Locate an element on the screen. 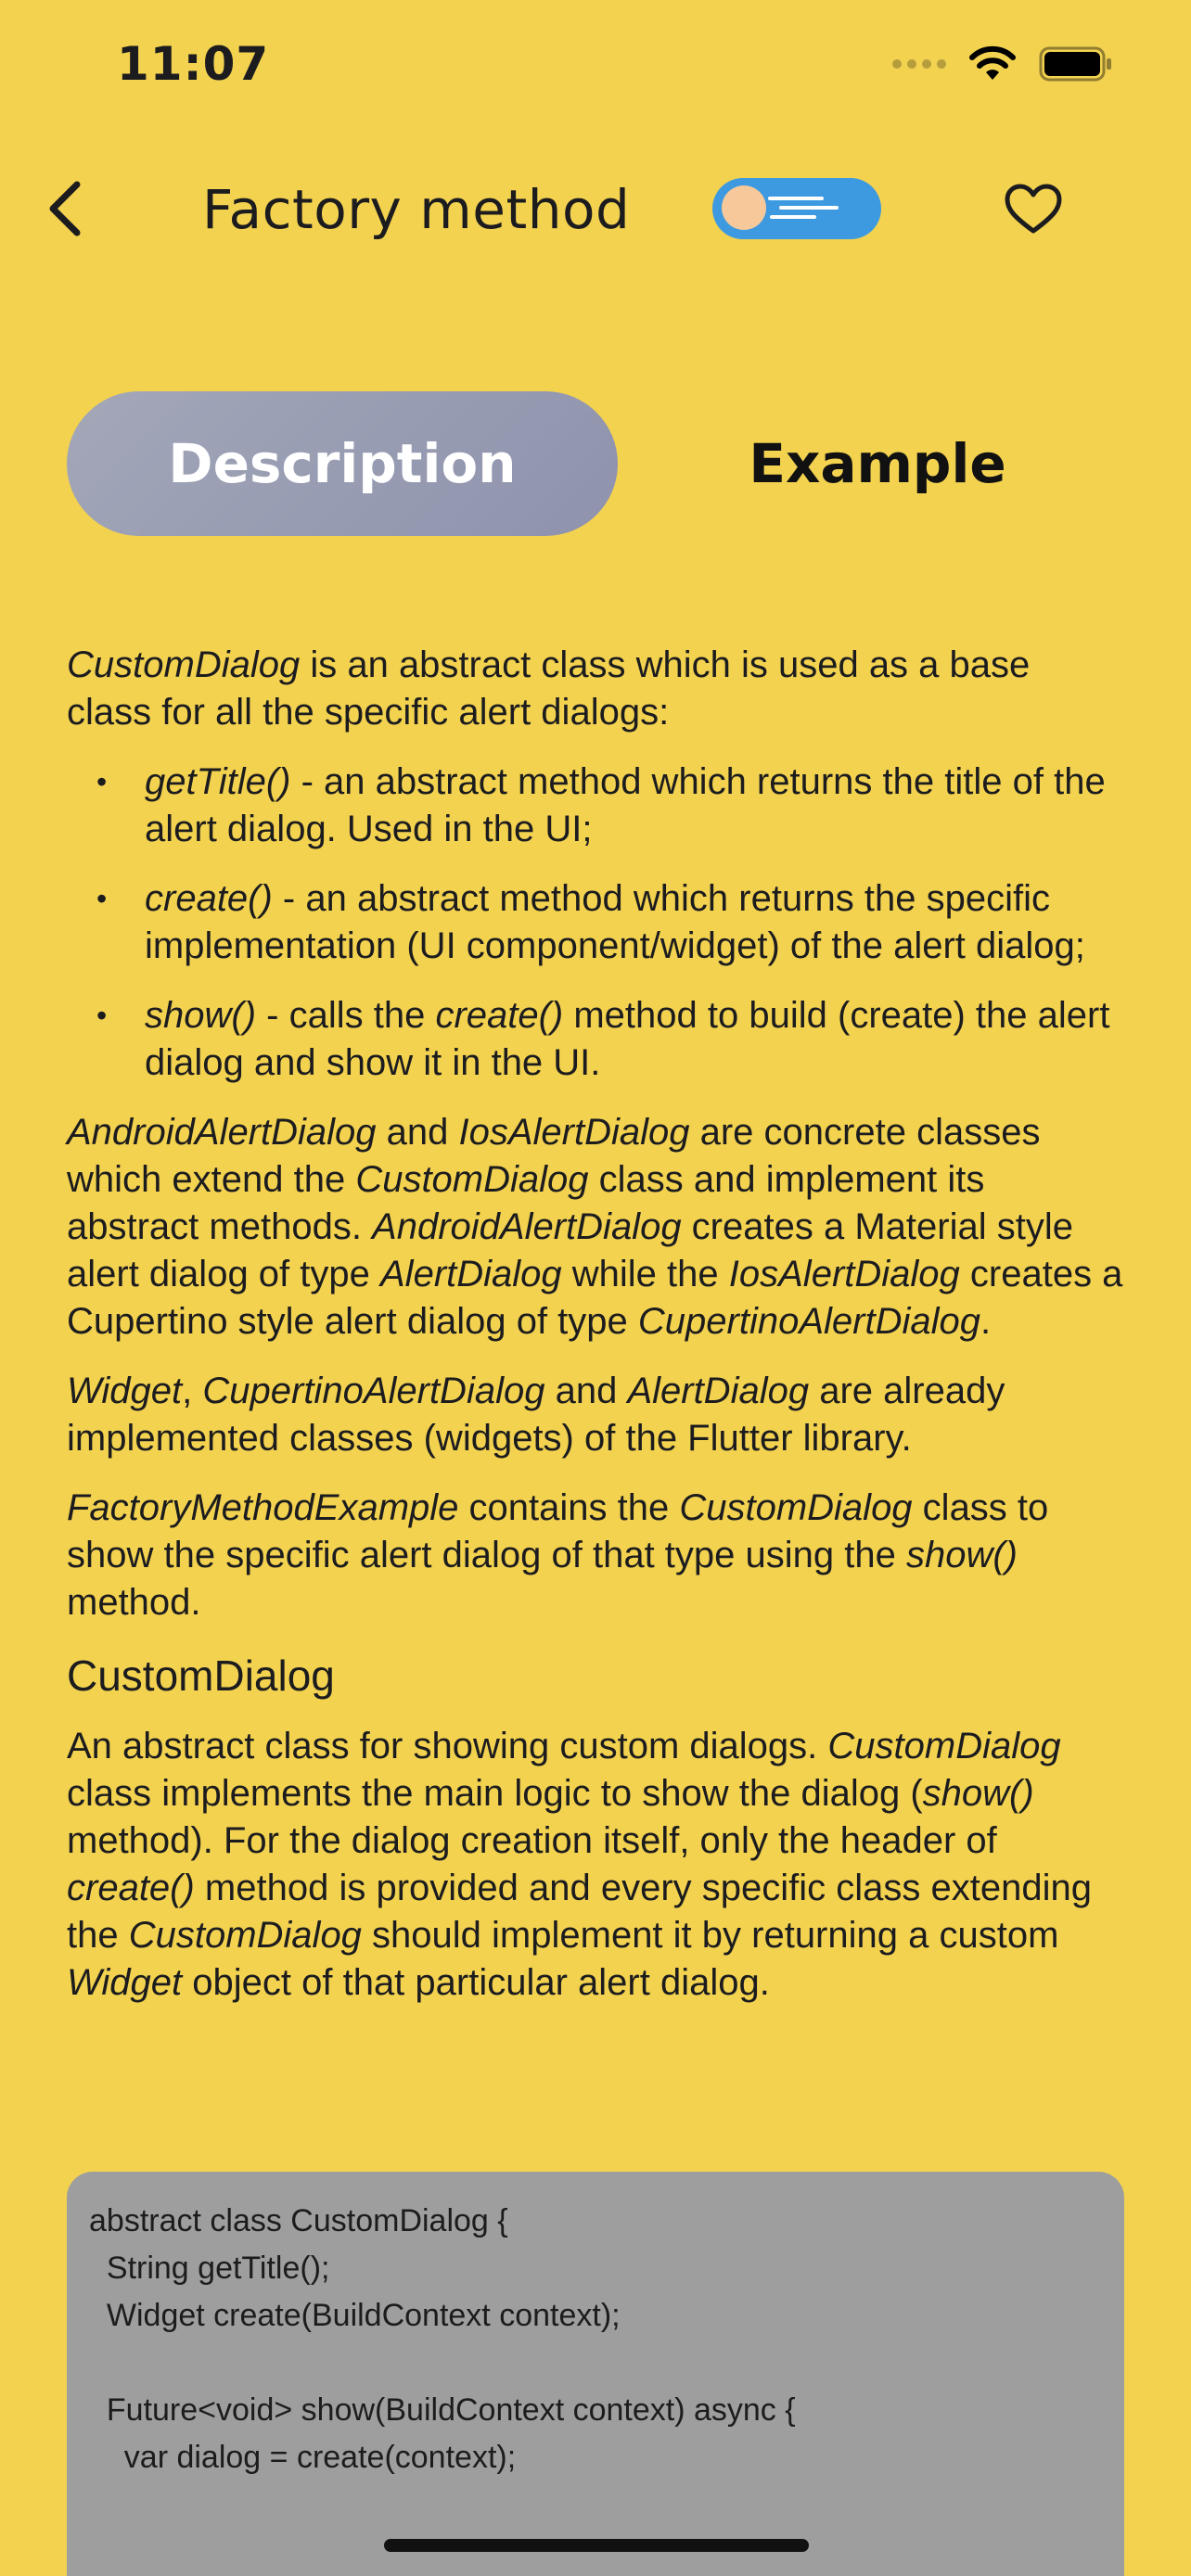 This screenshot has width=1191, height=2576. tab-bar: Description Example is located at coordinates (595, 463).